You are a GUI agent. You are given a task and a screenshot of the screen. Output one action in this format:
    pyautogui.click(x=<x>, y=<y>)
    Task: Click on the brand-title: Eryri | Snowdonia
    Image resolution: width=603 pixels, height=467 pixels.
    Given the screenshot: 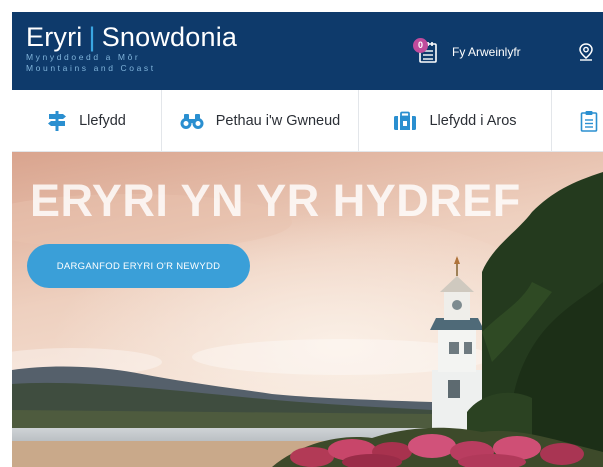 What is the action you would take?
    pyautogui.click(x=131, y=37)
    